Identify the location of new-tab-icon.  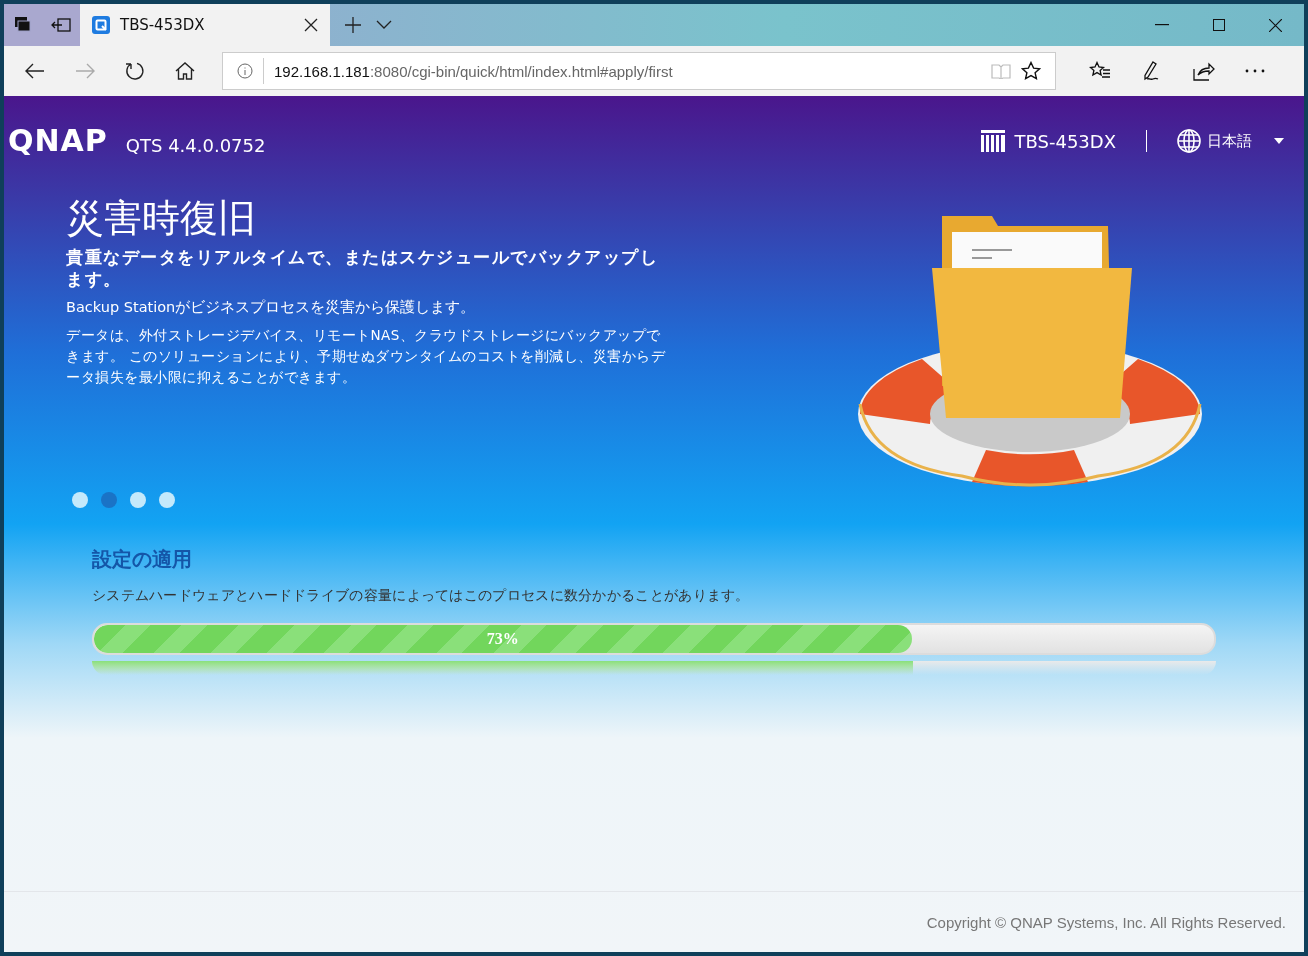
(353, 25).